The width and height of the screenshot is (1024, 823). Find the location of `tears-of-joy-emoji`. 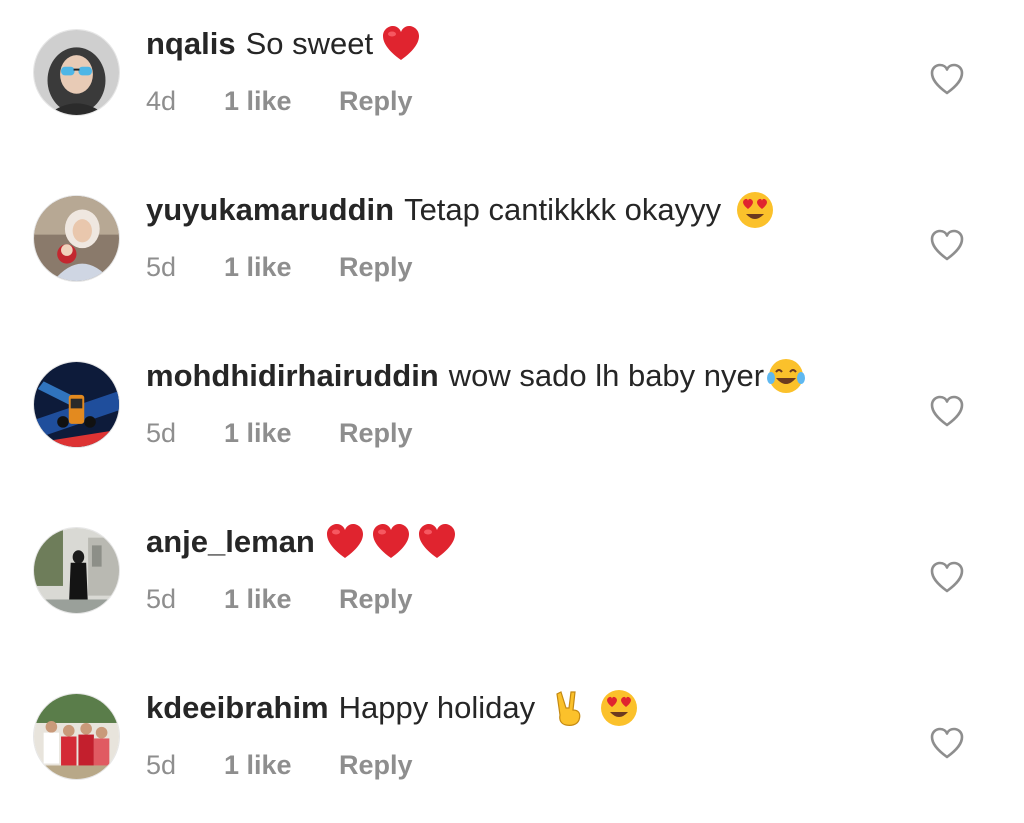

tears-of-joy-emoji is located at coordinates (786, 376).